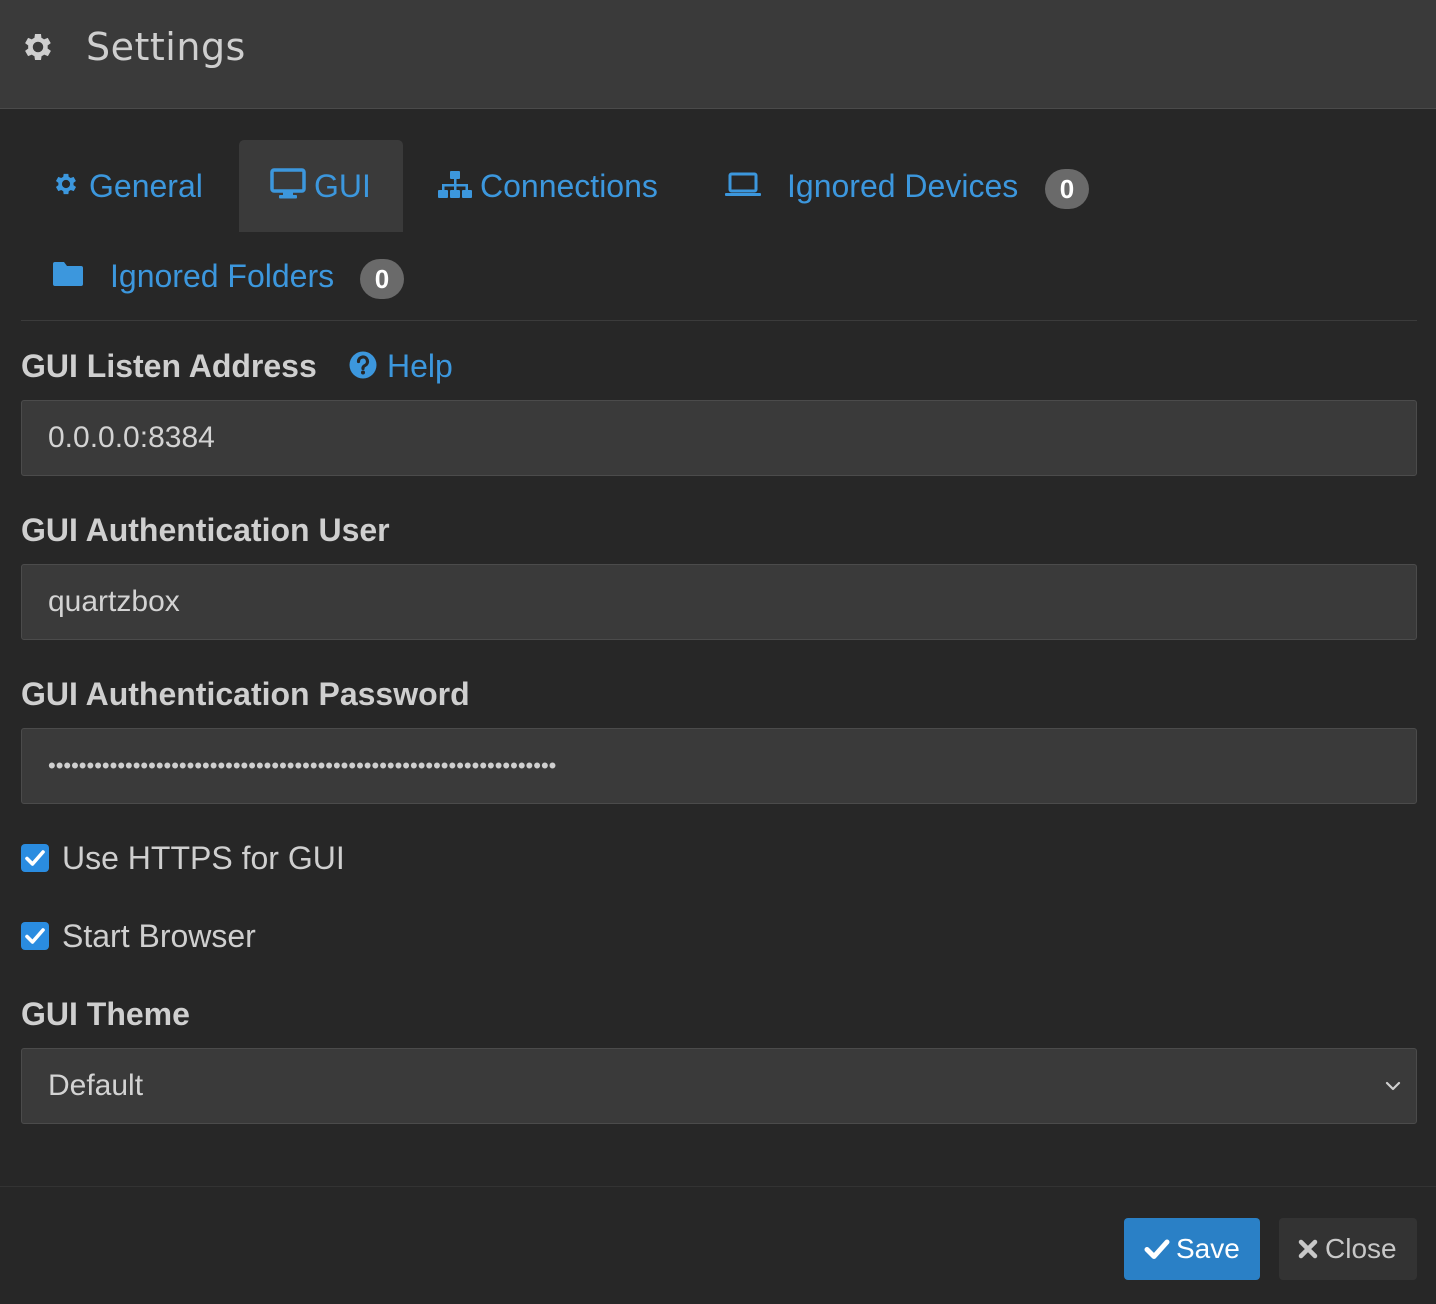 Image resolution: width=1436 pixels, height=1304 pixels. I want to click on tab-connections: Connections, so click(553, 186).